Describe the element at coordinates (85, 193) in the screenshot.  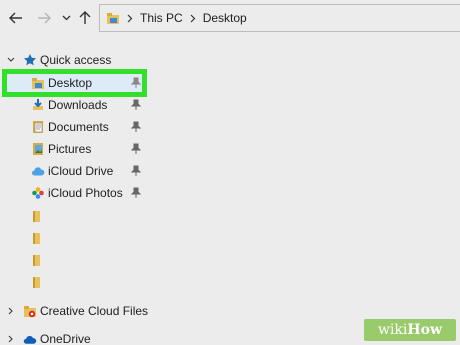
I see `nav-item-label: iCloud Photos` at that location.